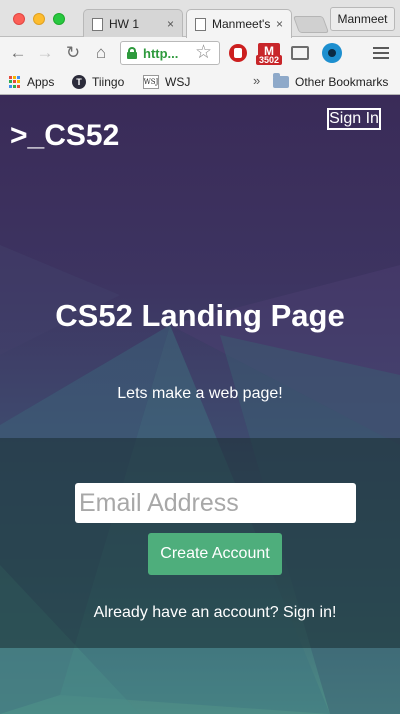 Image resolution: width=400 pixels, height=714 pixels. What do you see at coordinates (256, 80) in the screenshot?
I see `bookmarks-overflow-chevron: »` at bounding box center [256, 80].